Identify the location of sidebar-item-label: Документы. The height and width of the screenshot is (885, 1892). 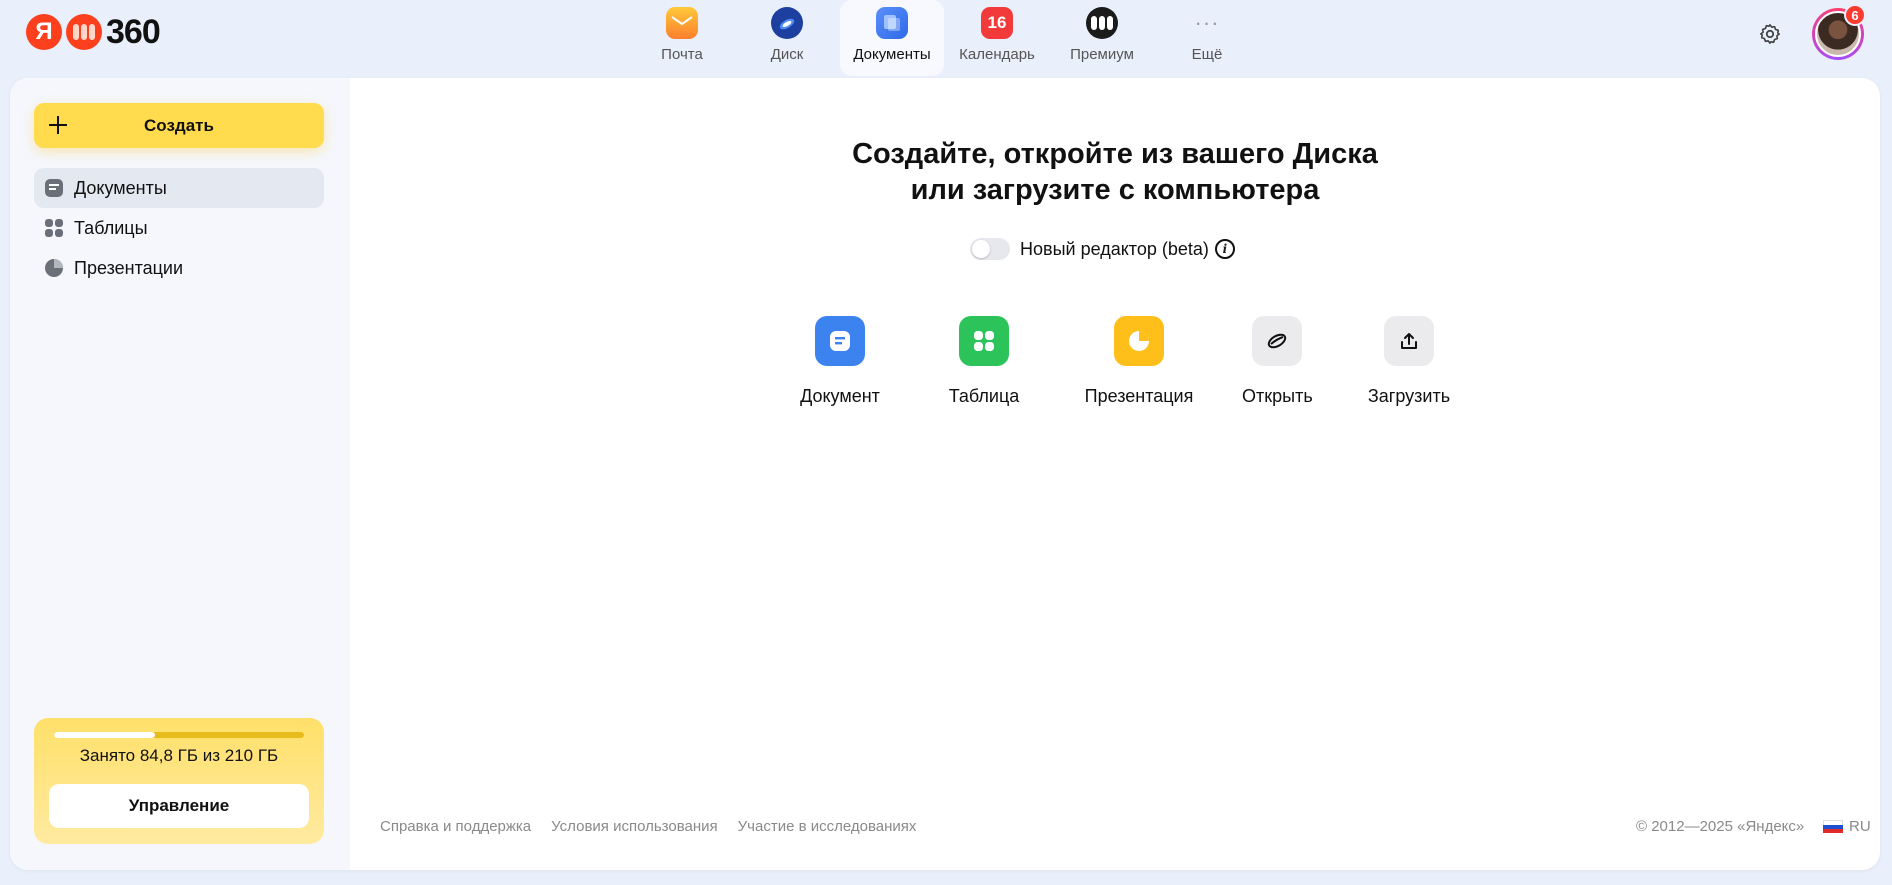
(120, 187).